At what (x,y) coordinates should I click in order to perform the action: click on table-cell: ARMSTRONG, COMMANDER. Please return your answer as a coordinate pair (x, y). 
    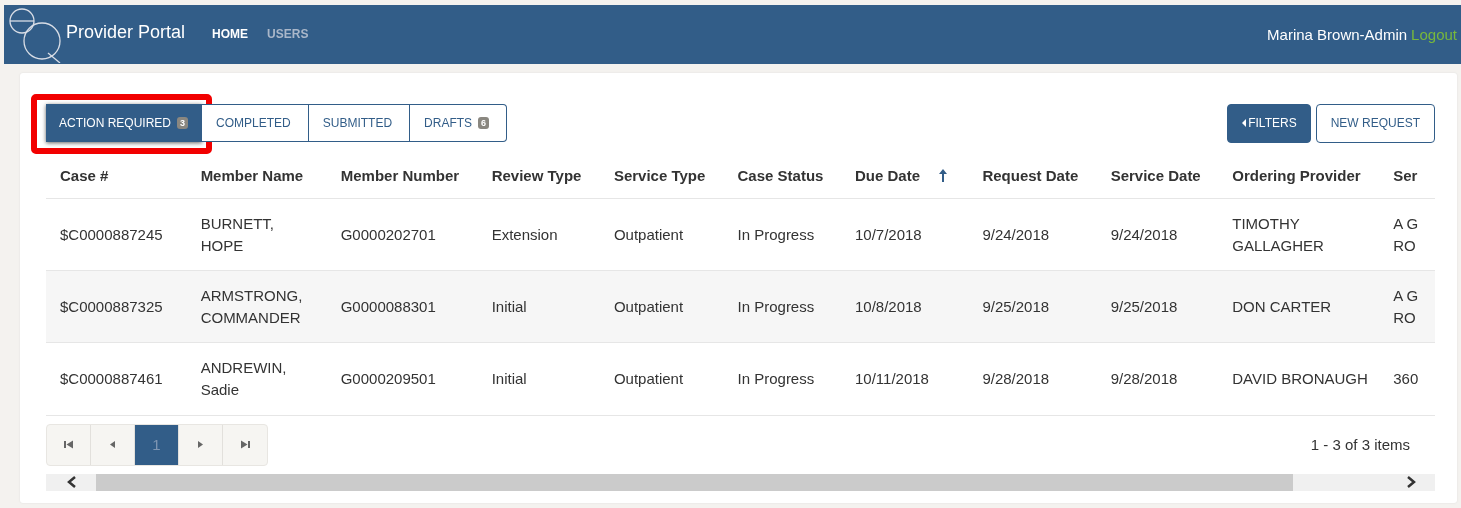
    Looking at the image, I should click on (251, 306).